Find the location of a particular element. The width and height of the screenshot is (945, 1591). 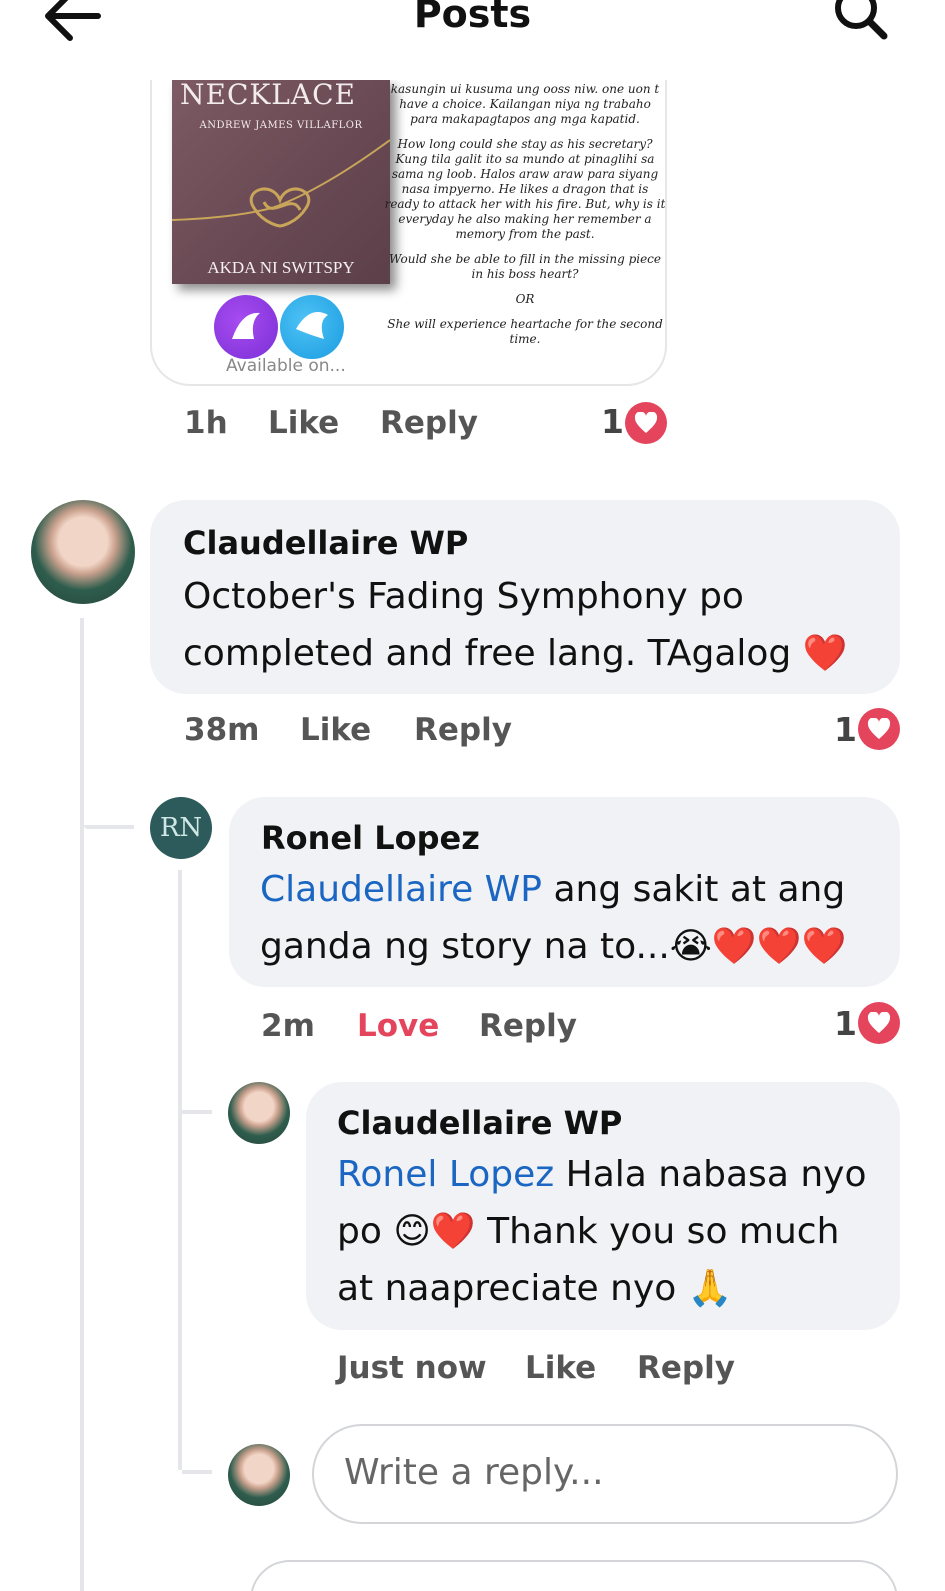

comment-time: 2m is located at coordinates (288, 1026).